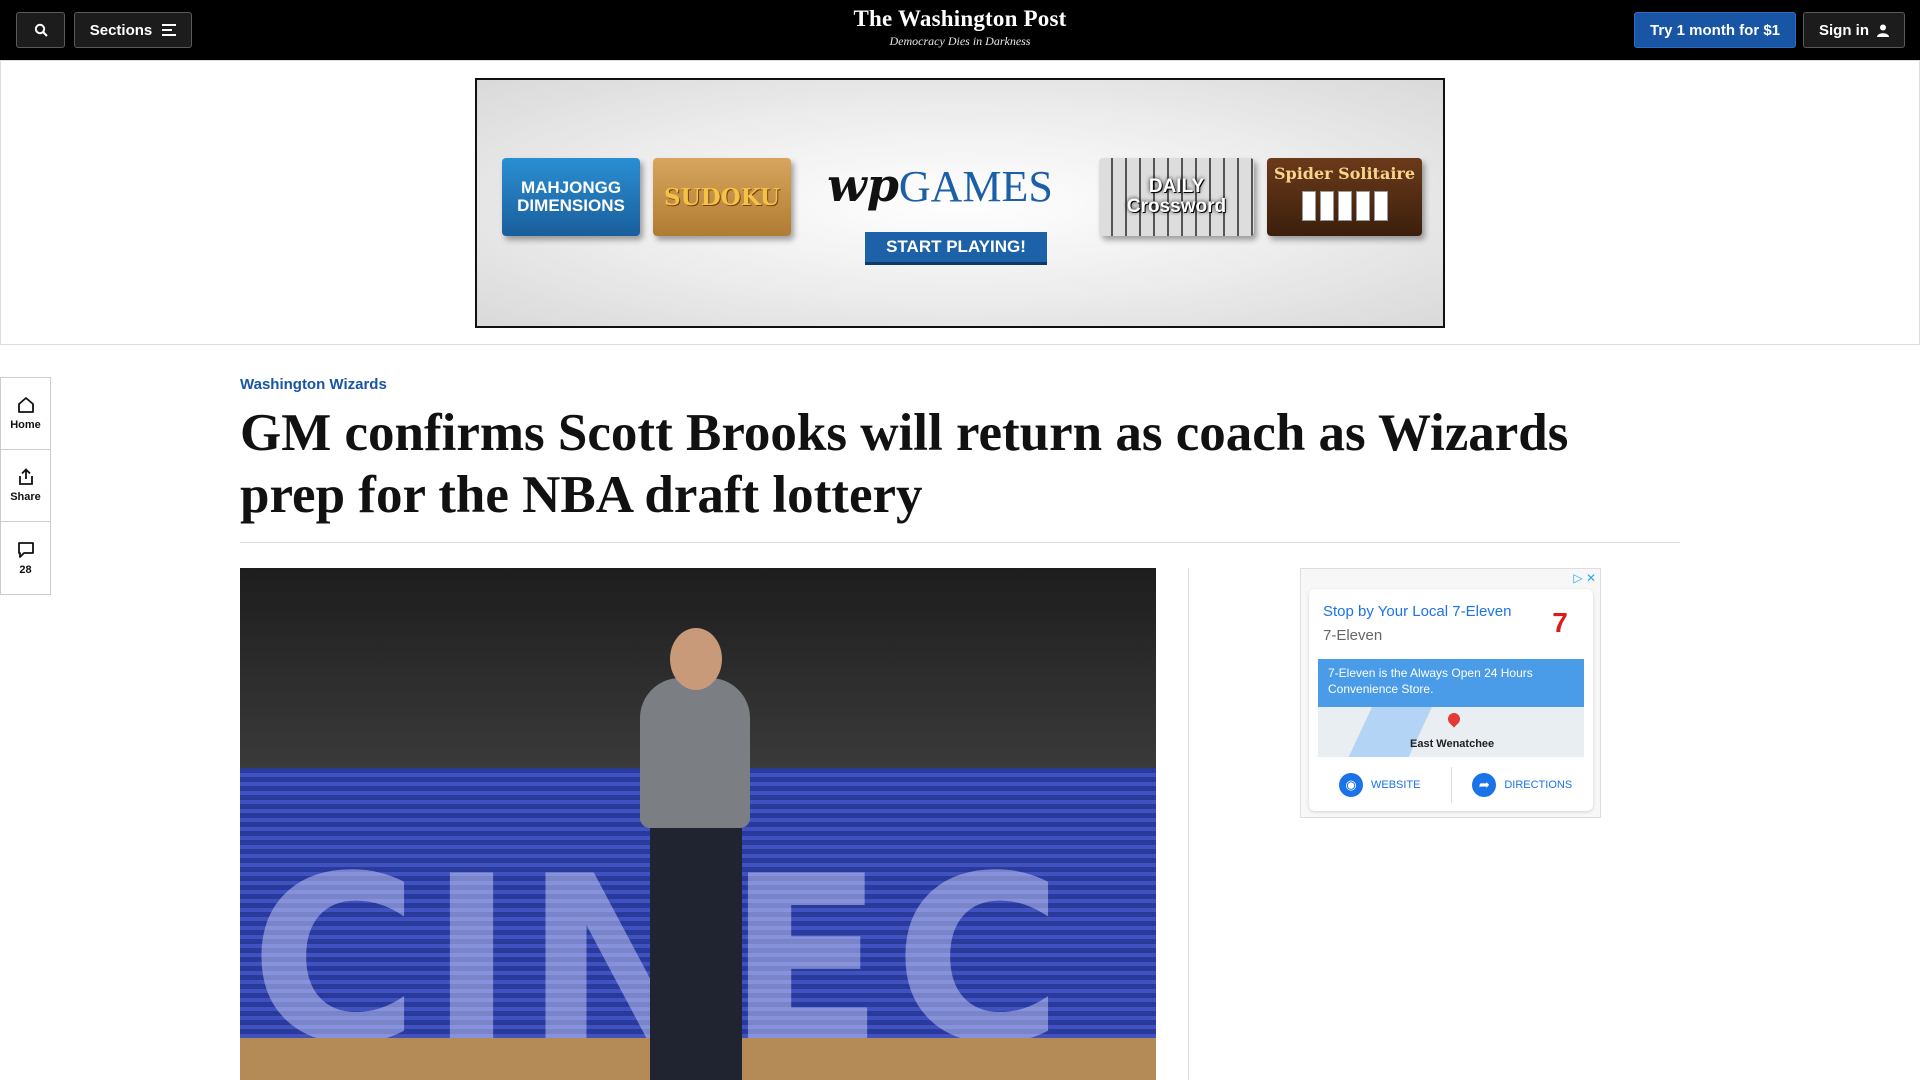  I want to click on map-pin-icon, so click(1454, 719).